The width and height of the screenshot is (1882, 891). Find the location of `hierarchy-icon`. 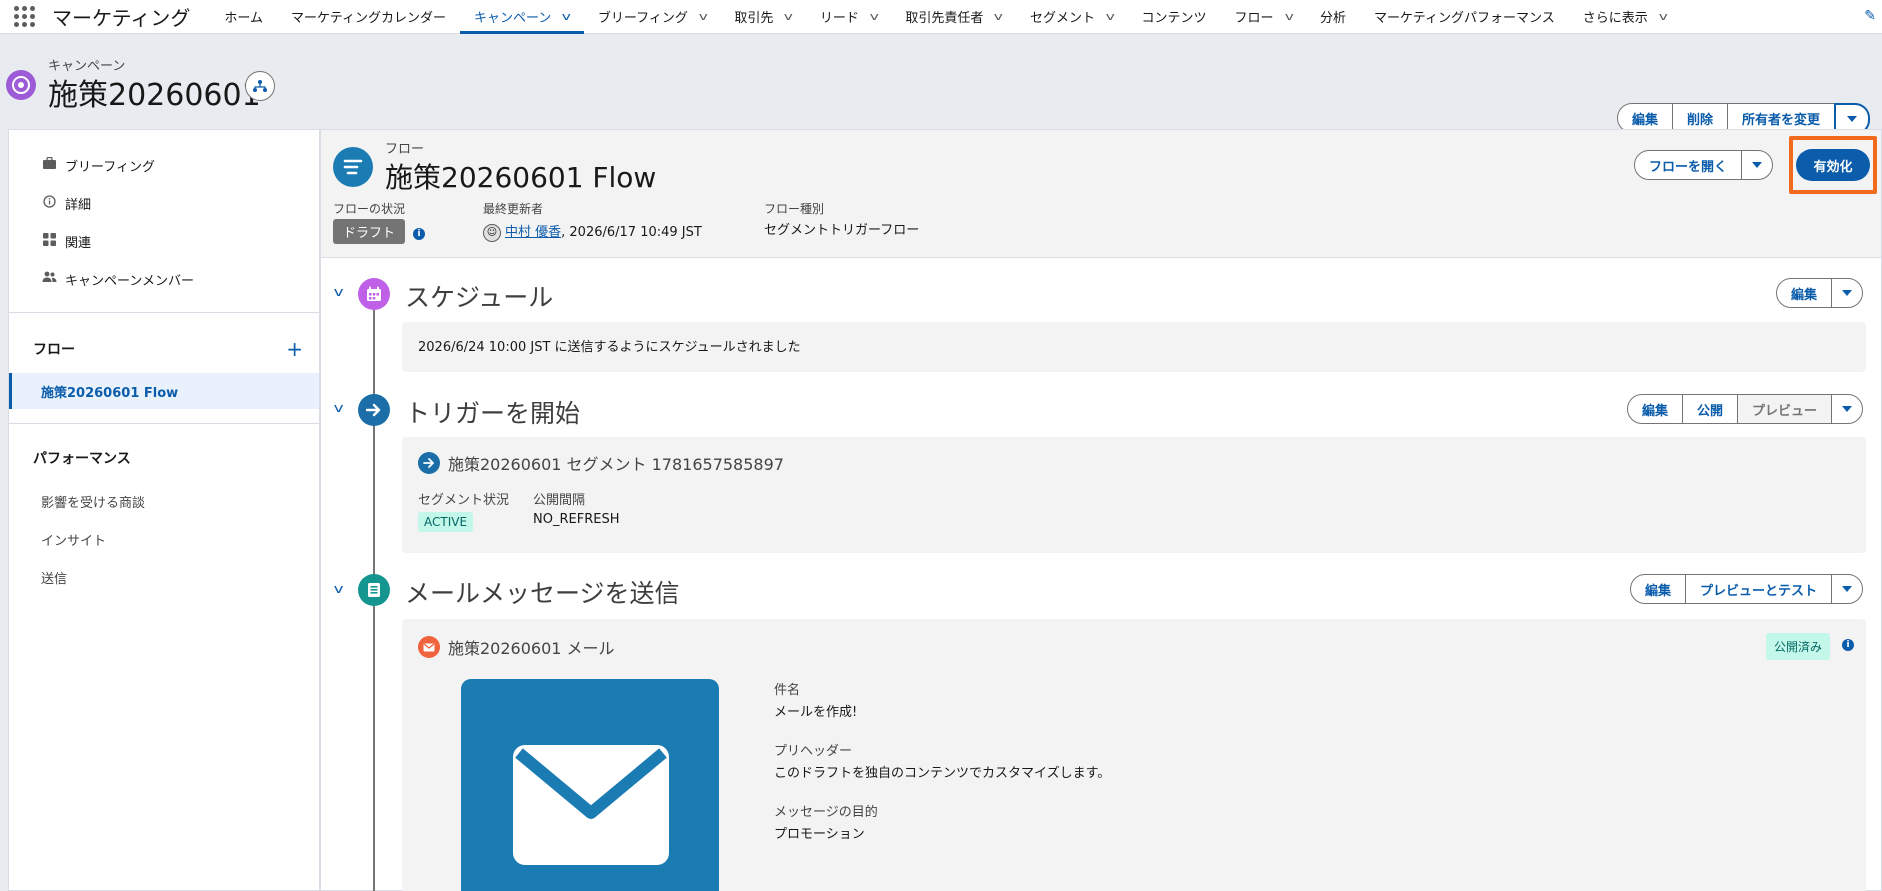

hierarchy-icon is located at coordinates (260, 86).